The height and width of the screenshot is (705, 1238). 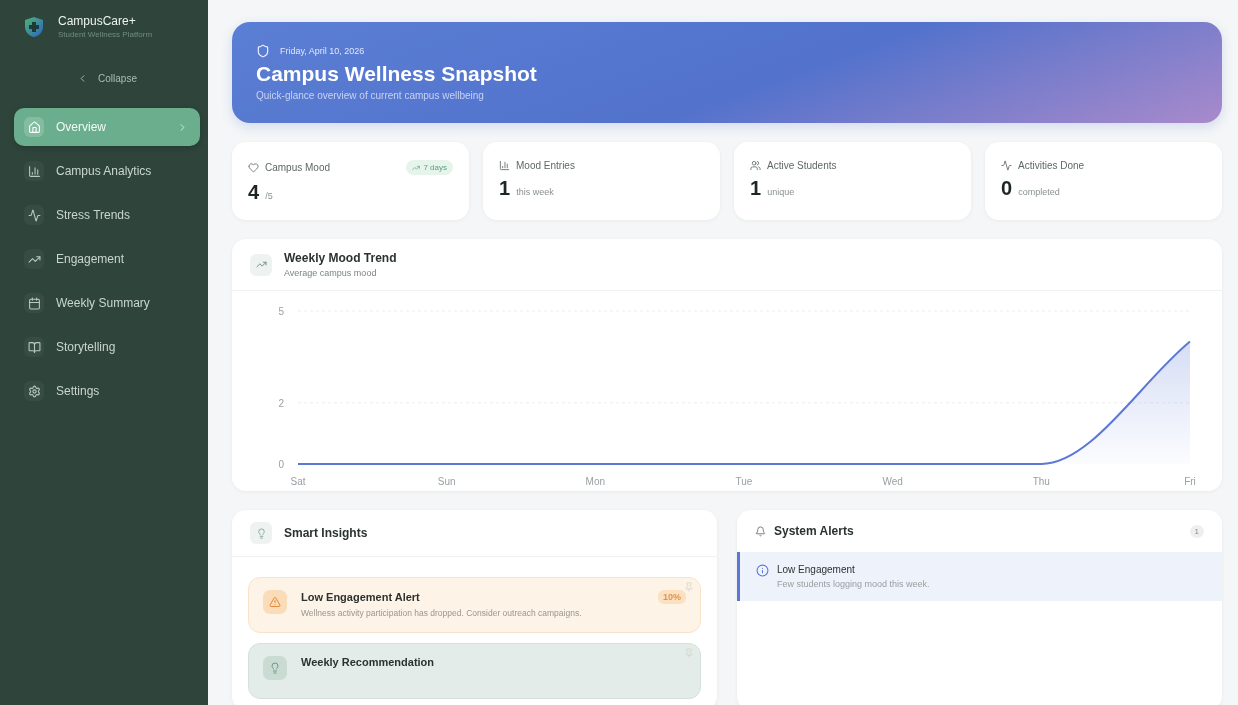 What do you see at coordinates (814, 531) in the screenshot?
I see `card-title: System Alerts` at bounding box center [814, 531].